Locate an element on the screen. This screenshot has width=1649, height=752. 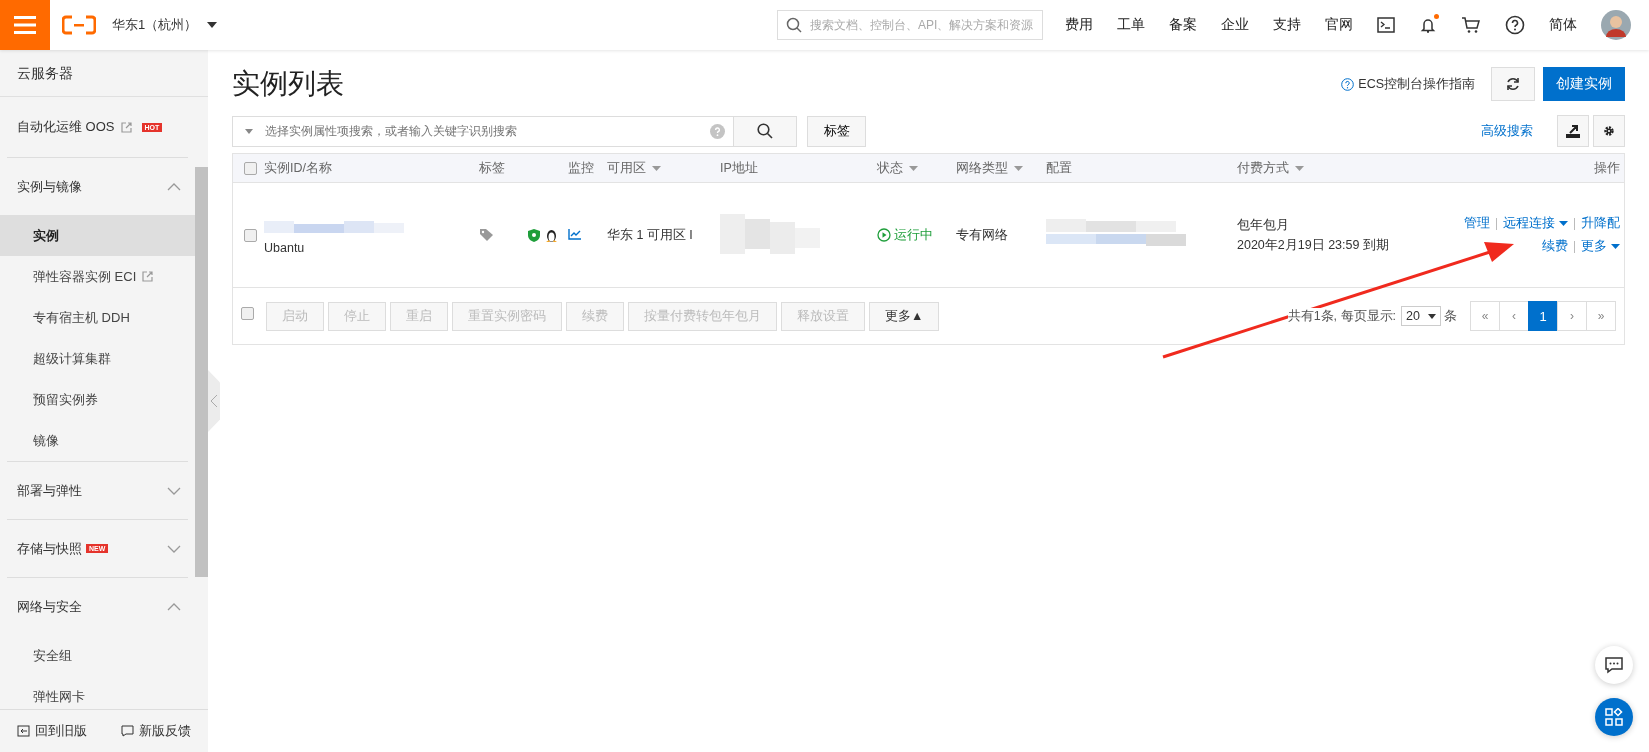
avatar-icon is located at coordinates (1616, 25).